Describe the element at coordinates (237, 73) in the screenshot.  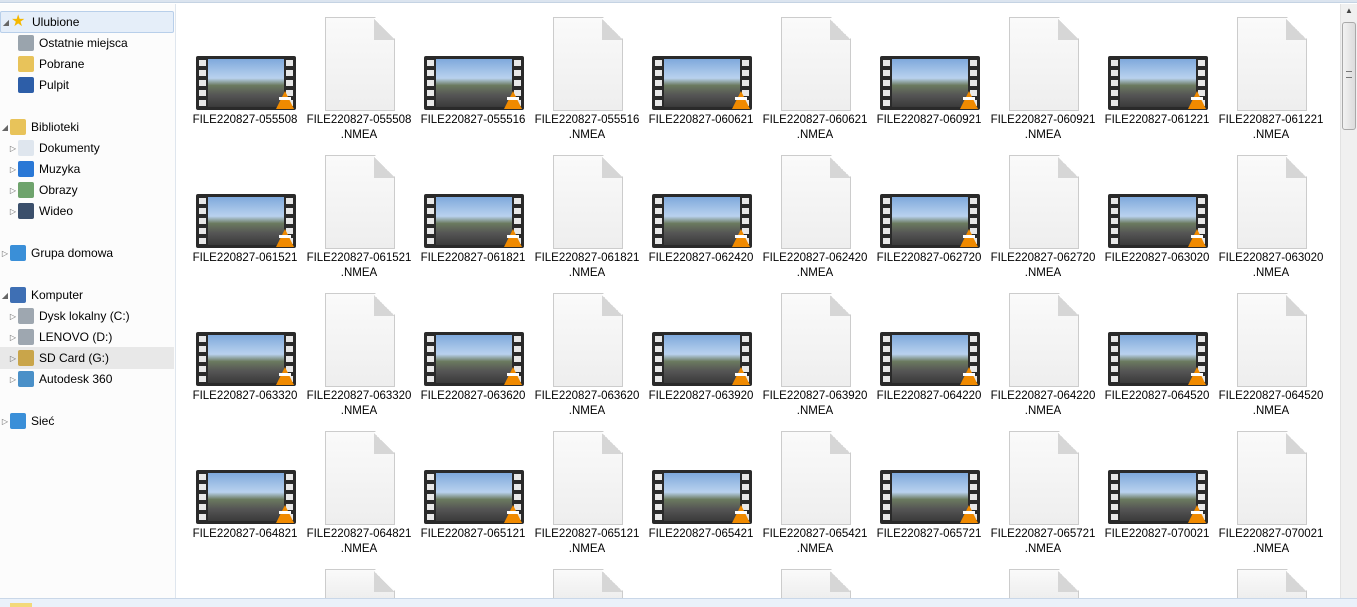
I see `file-item-video: FILE220827-055508` at that location.